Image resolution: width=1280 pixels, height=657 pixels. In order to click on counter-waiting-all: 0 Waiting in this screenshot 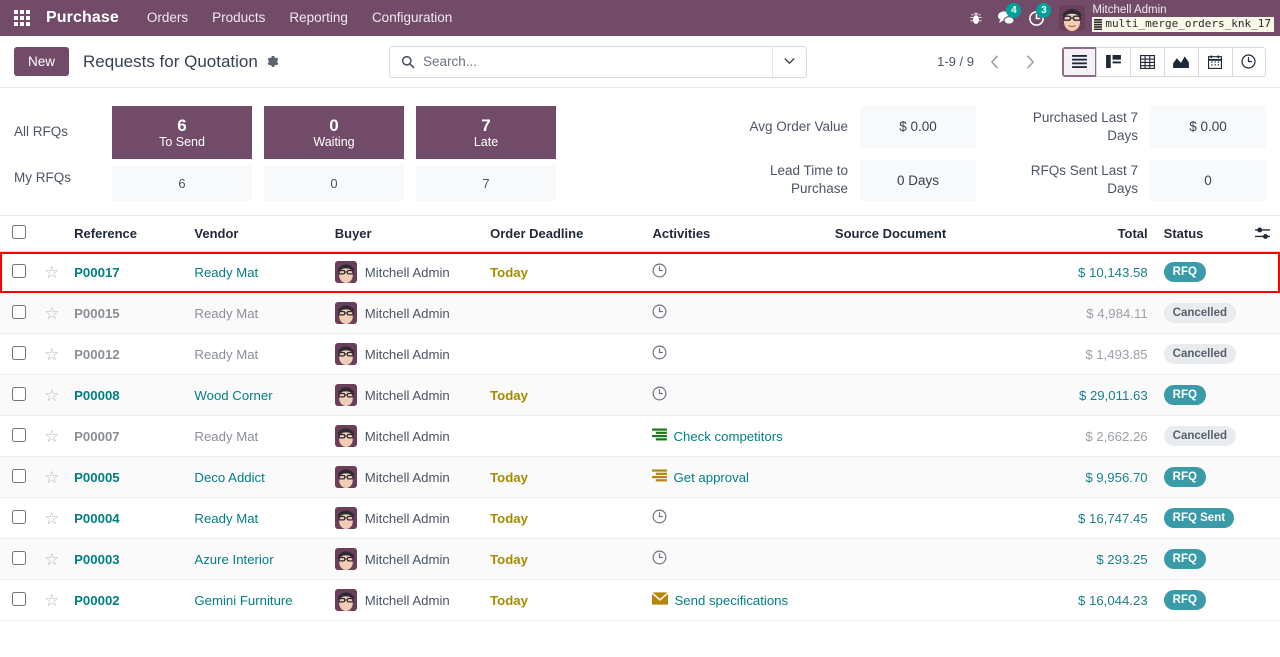, I will do `click(334, 133)`.